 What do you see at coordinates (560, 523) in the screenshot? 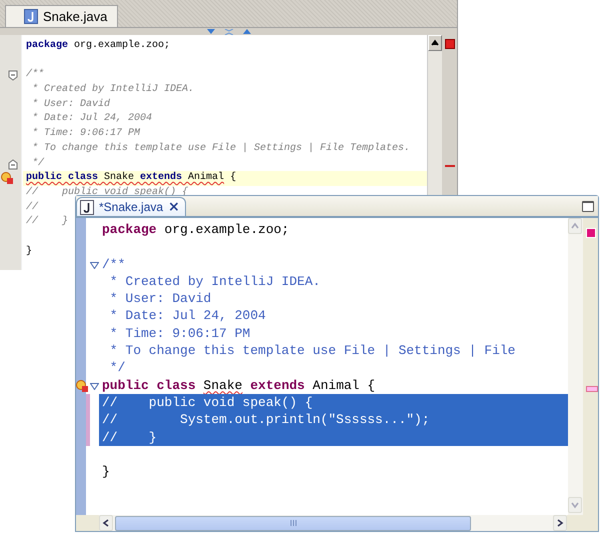
I see `scroll-right-button` at bounding box center [560, 523].